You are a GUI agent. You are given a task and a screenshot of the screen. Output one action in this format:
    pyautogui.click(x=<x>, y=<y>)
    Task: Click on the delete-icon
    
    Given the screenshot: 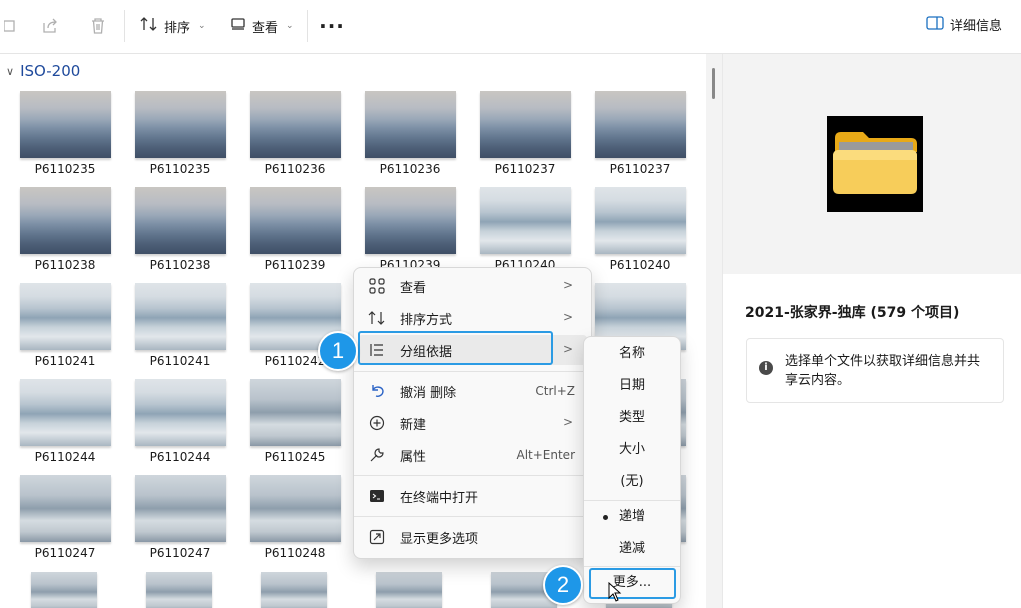 What is the action you would take?
    pyautogui.click(x=98, y=26)
    